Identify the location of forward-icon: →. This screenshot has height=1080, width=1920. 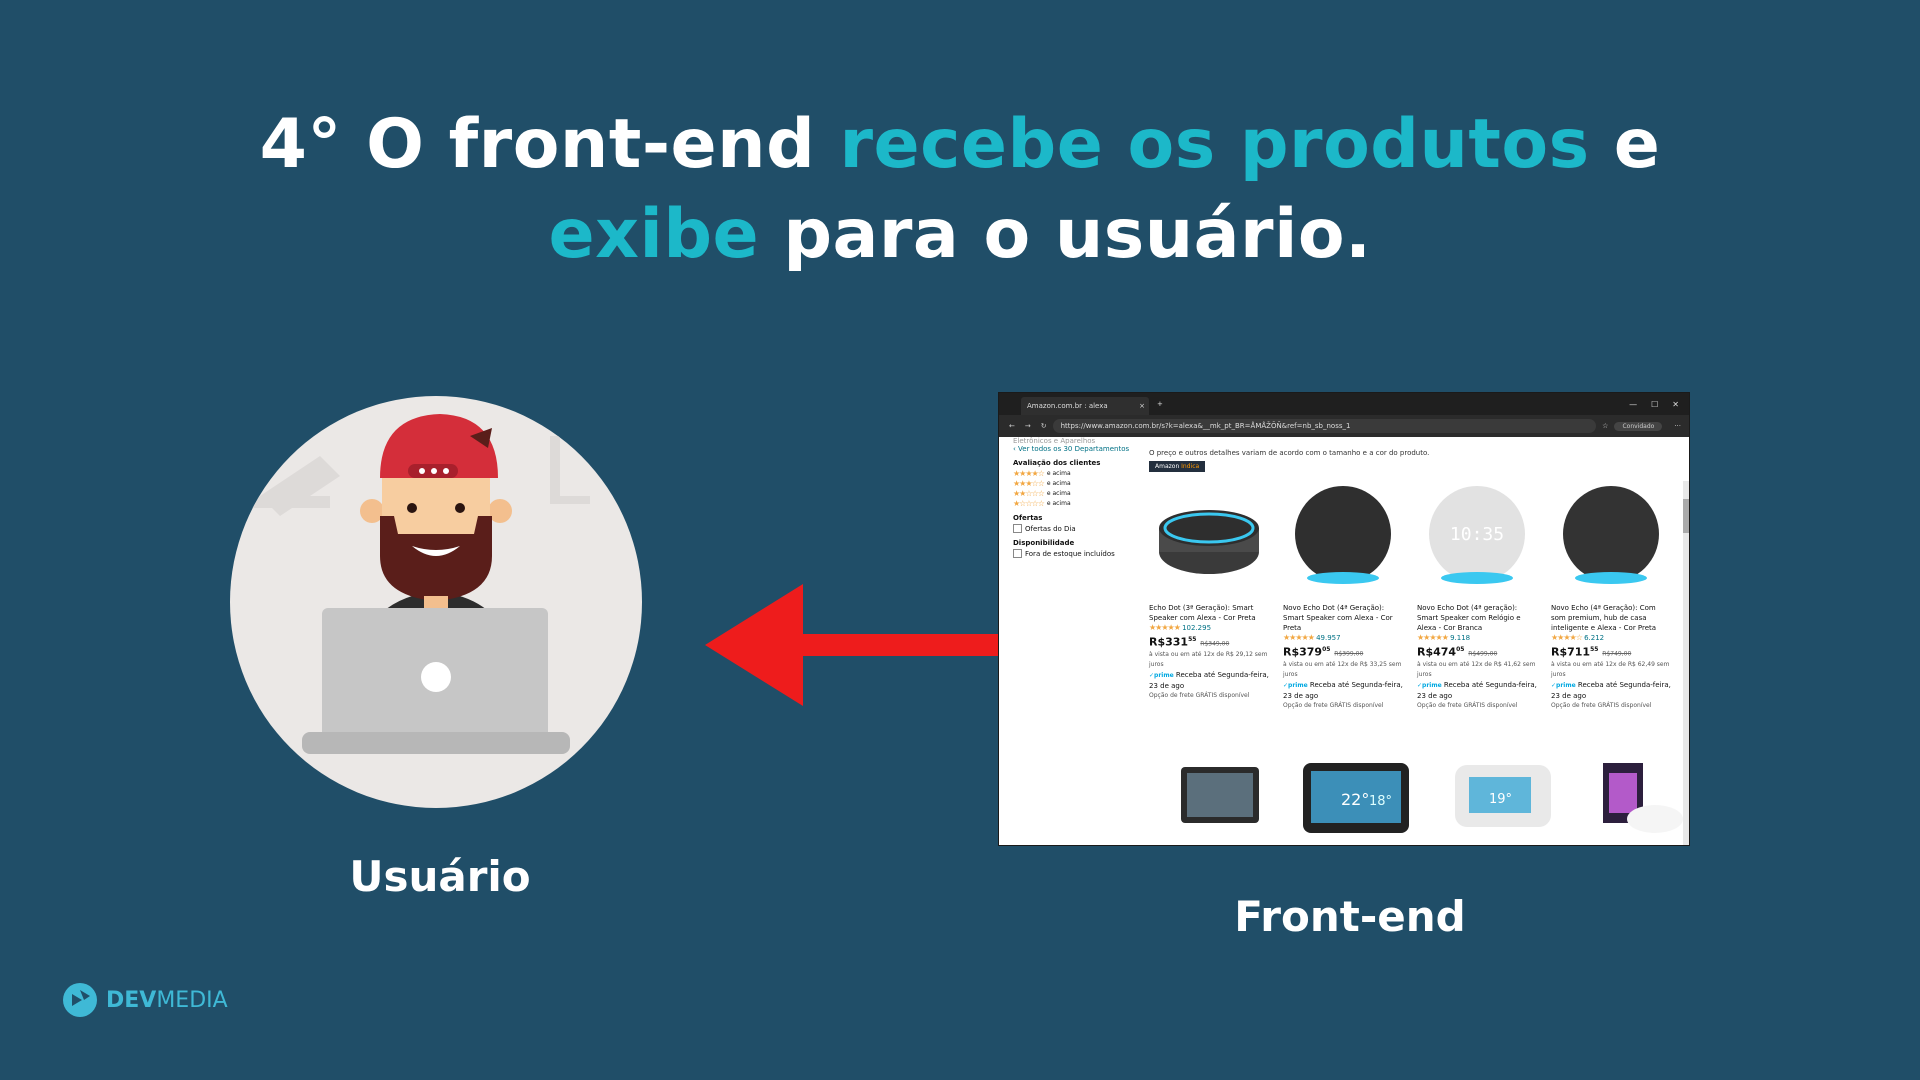
(1028, 426).